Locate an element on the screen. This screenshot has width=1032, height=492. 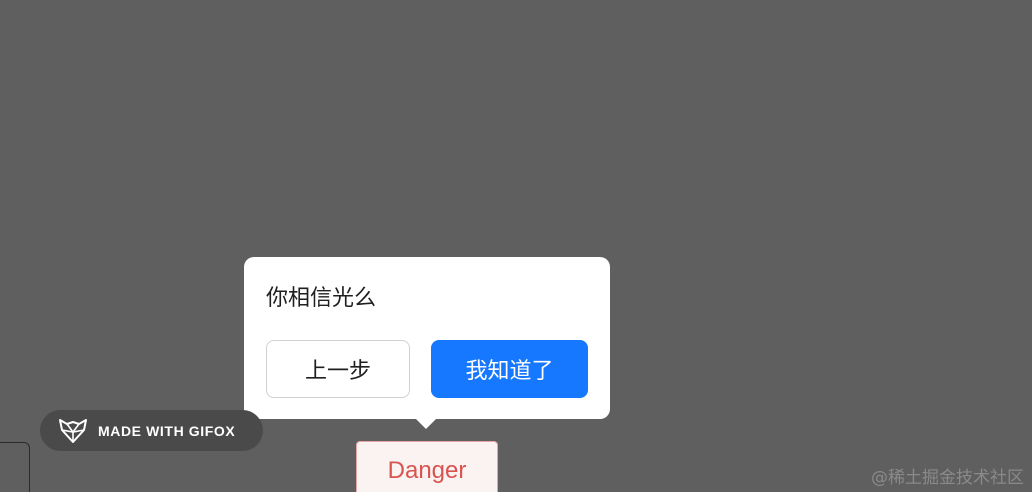
tour-popover: 你相信光么 上一步 我知道了 is located at coordinates (427, 338).